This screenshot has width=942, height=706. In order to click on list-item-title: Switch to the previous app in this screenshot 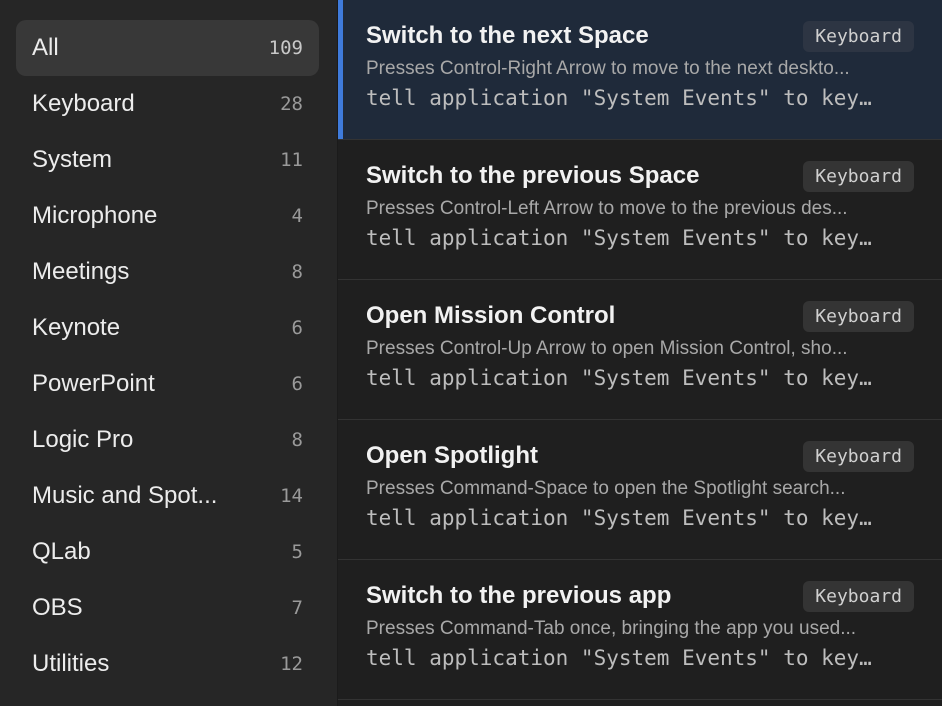, I will do `click(519, 595)`.